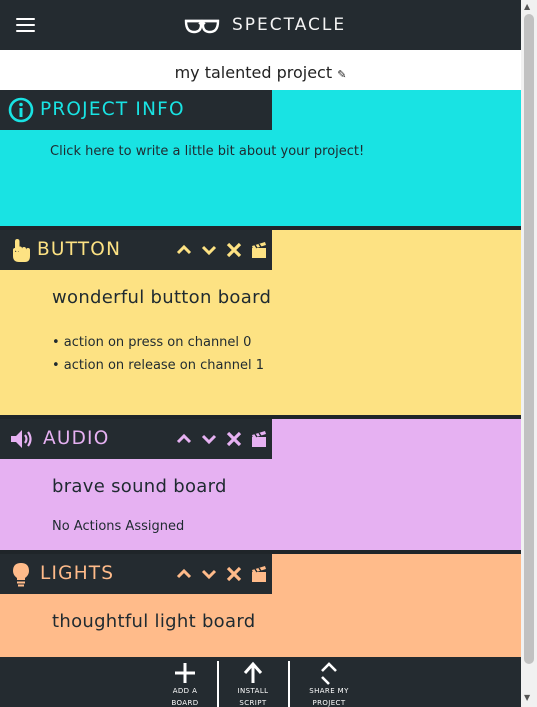  What do you see at coordinates (185, 691) in the screenshot?
I see `add-board-label-line1: ADD A` at bounding box center [185, 691].